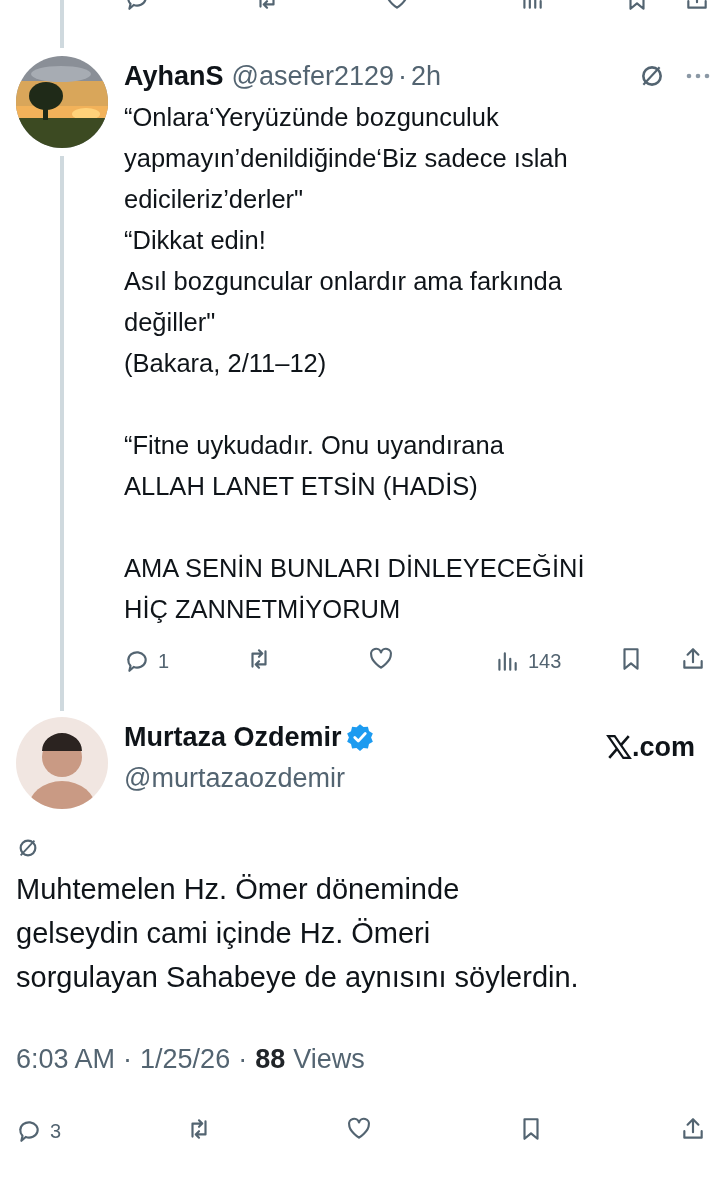 Image resolution: width=727 pixels, height=1200 pixels. What do you see at coordinates (528, 660) in the screenshot?
I see `views-button: 143` at bounding box center [528, 660].